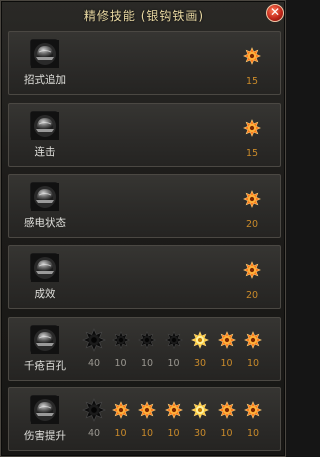  I want to click on skill-name: 感电状态, so click(45, 223).